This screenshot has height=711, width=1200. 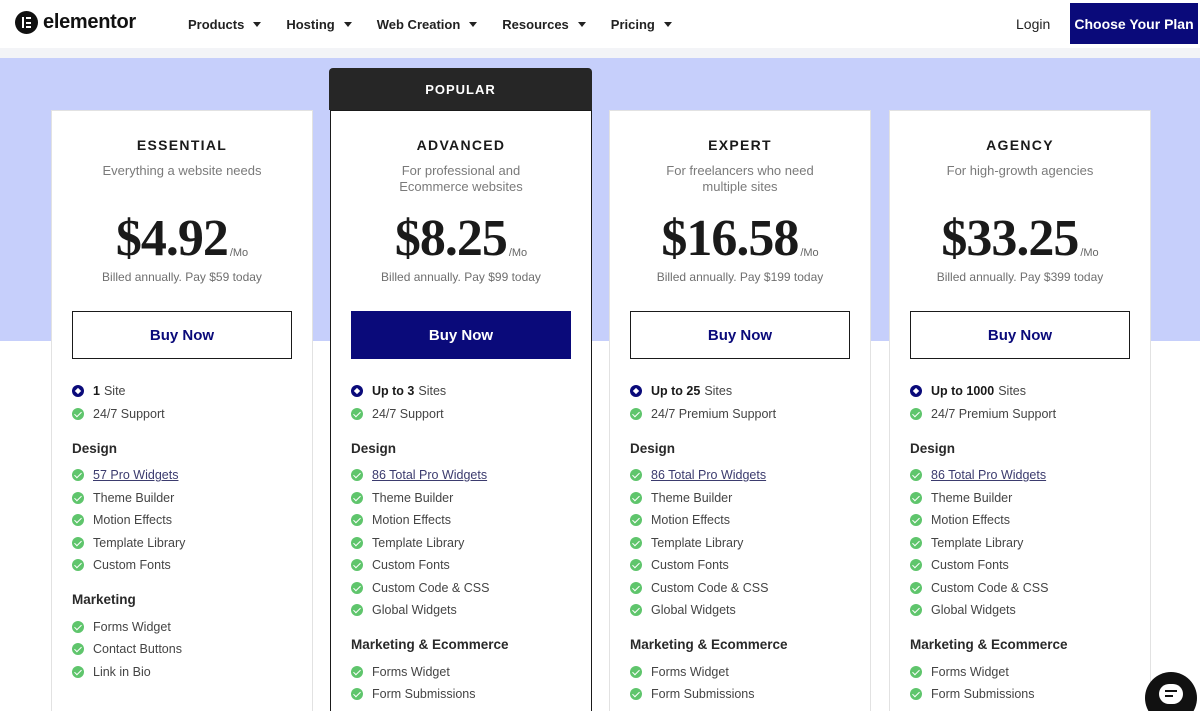 What do you see at coordinates (641, 24) in the screenshot?
I see `nav-pricing: Pricing` at bounding box center [641, 24].